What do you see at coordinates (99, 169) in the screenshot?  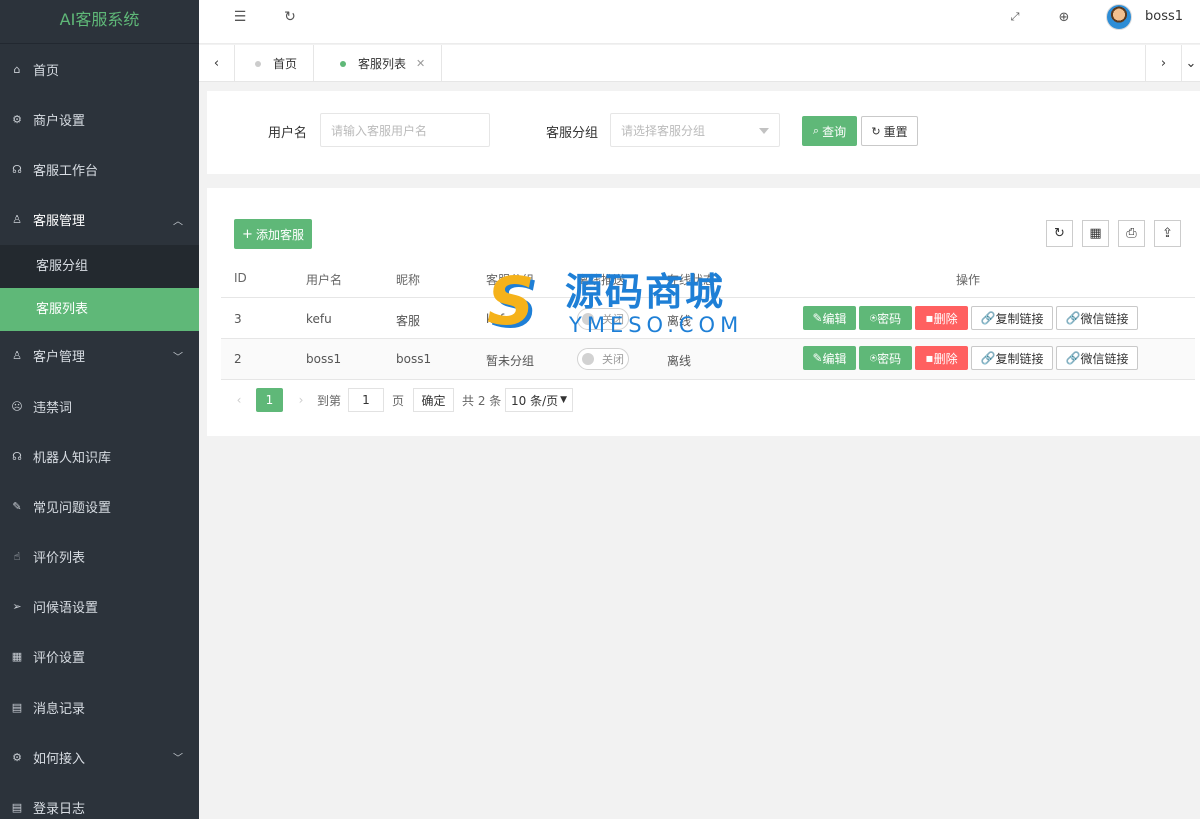 I see `sidebar-item-agent-workbench: ☊ 客服工作台` at bounding box center [99, 169].